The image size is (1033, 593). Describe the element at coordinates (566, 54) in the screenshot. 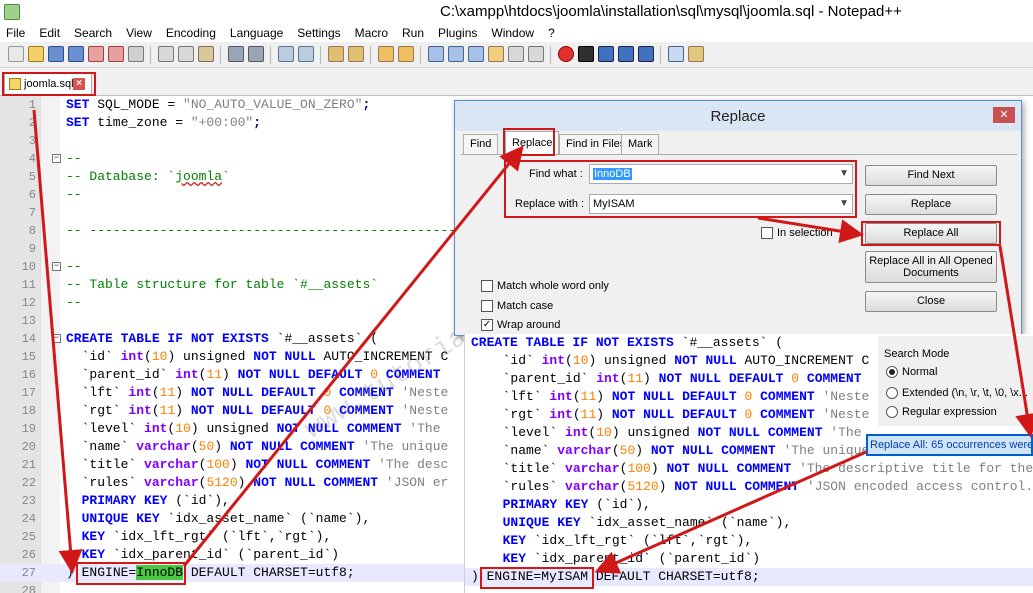

I see `record-macro-icon` at that location.